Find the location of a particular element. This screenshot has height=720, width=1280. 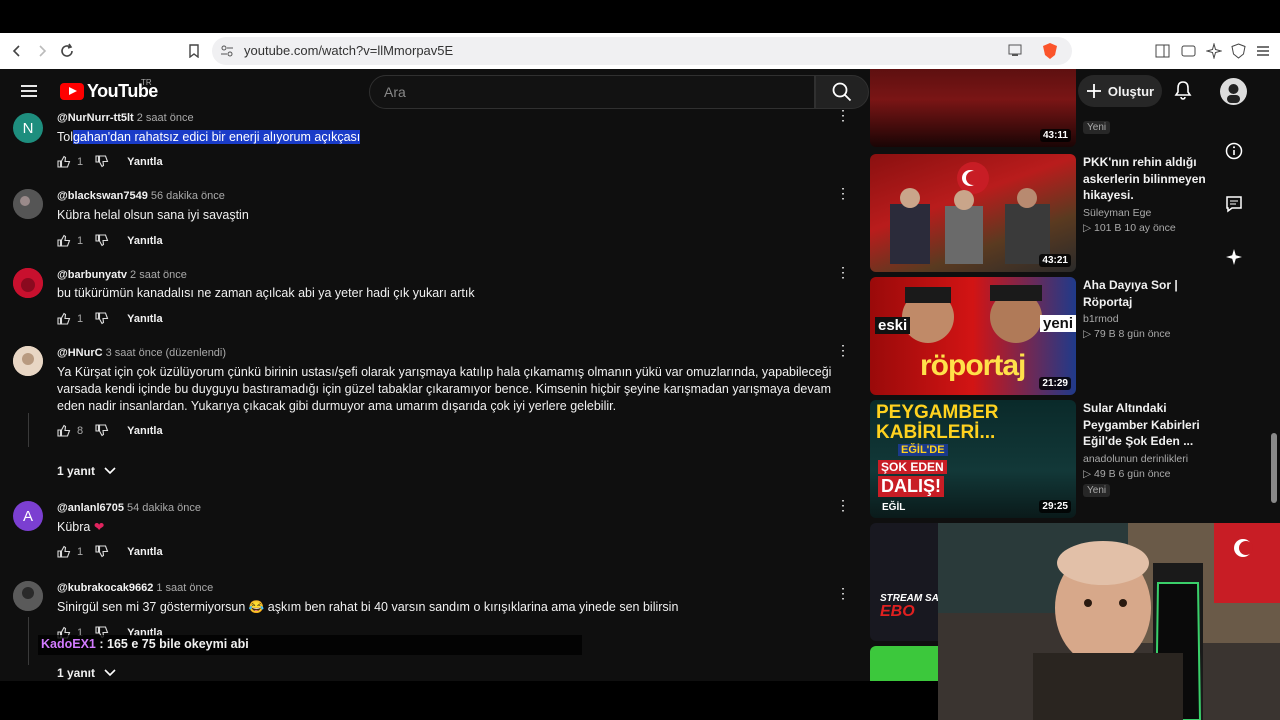

hamburger-icon is located at coordinates (29, 93).